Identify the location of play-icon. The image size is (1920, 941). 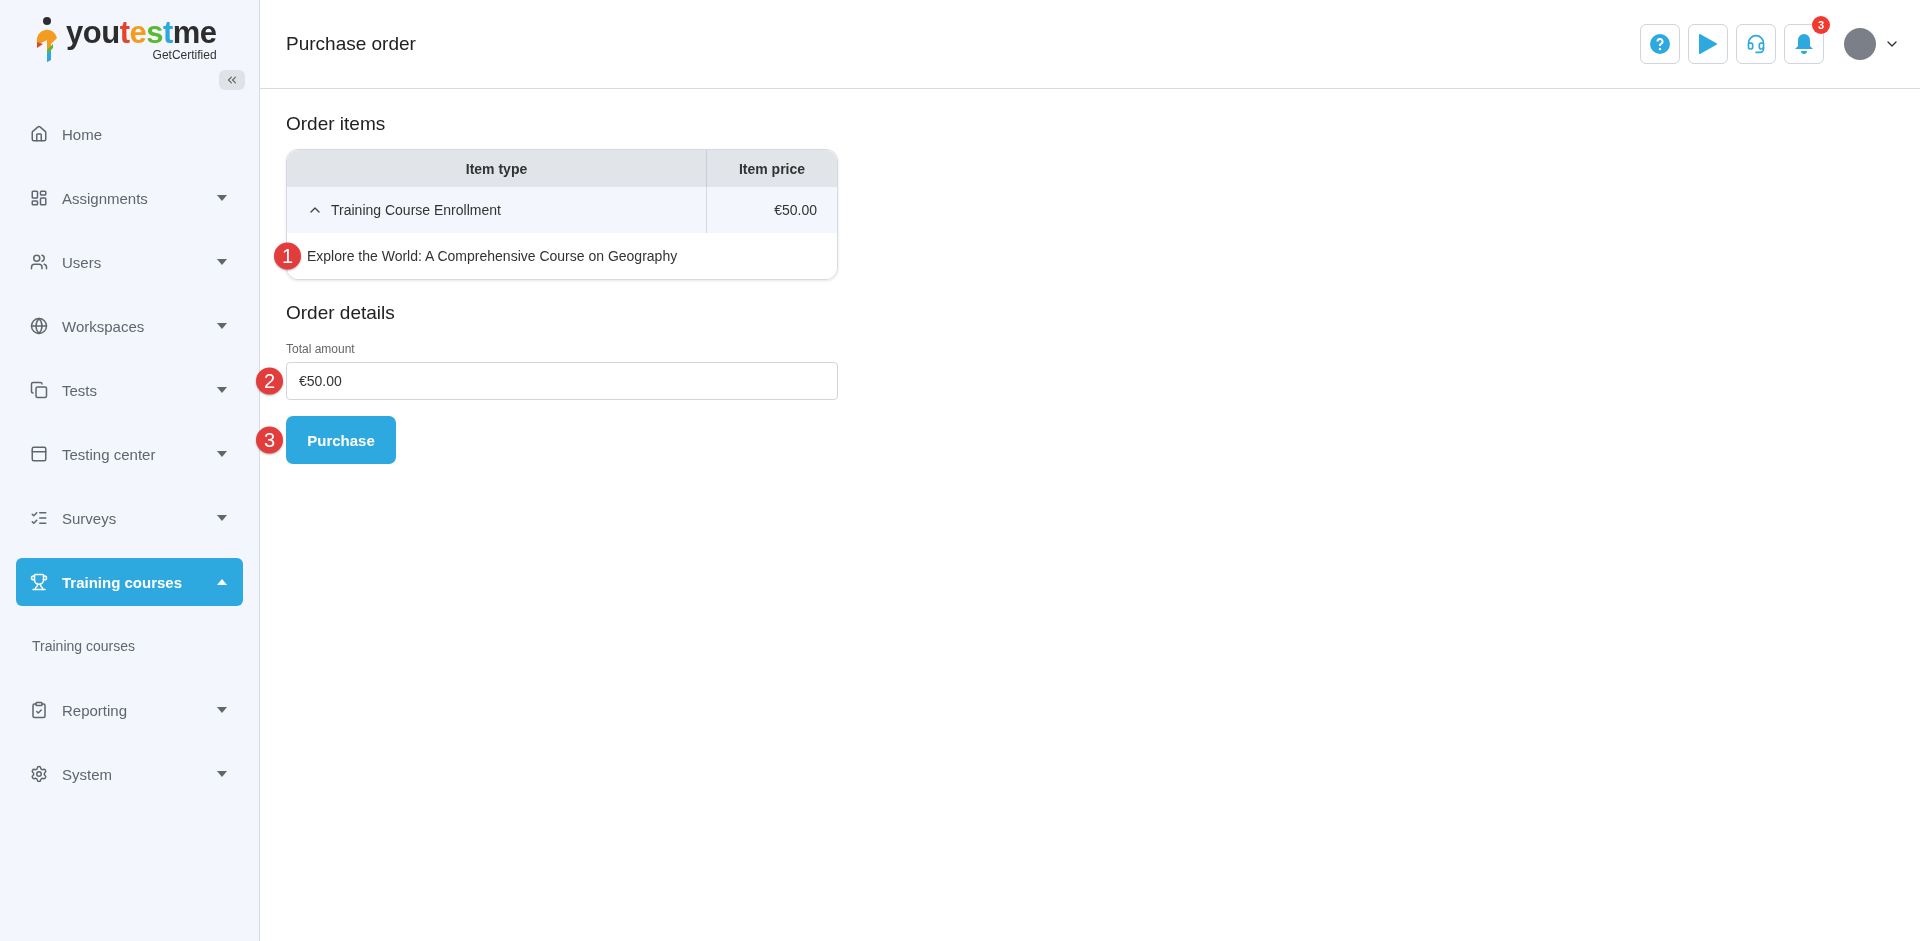
(1708, 44).